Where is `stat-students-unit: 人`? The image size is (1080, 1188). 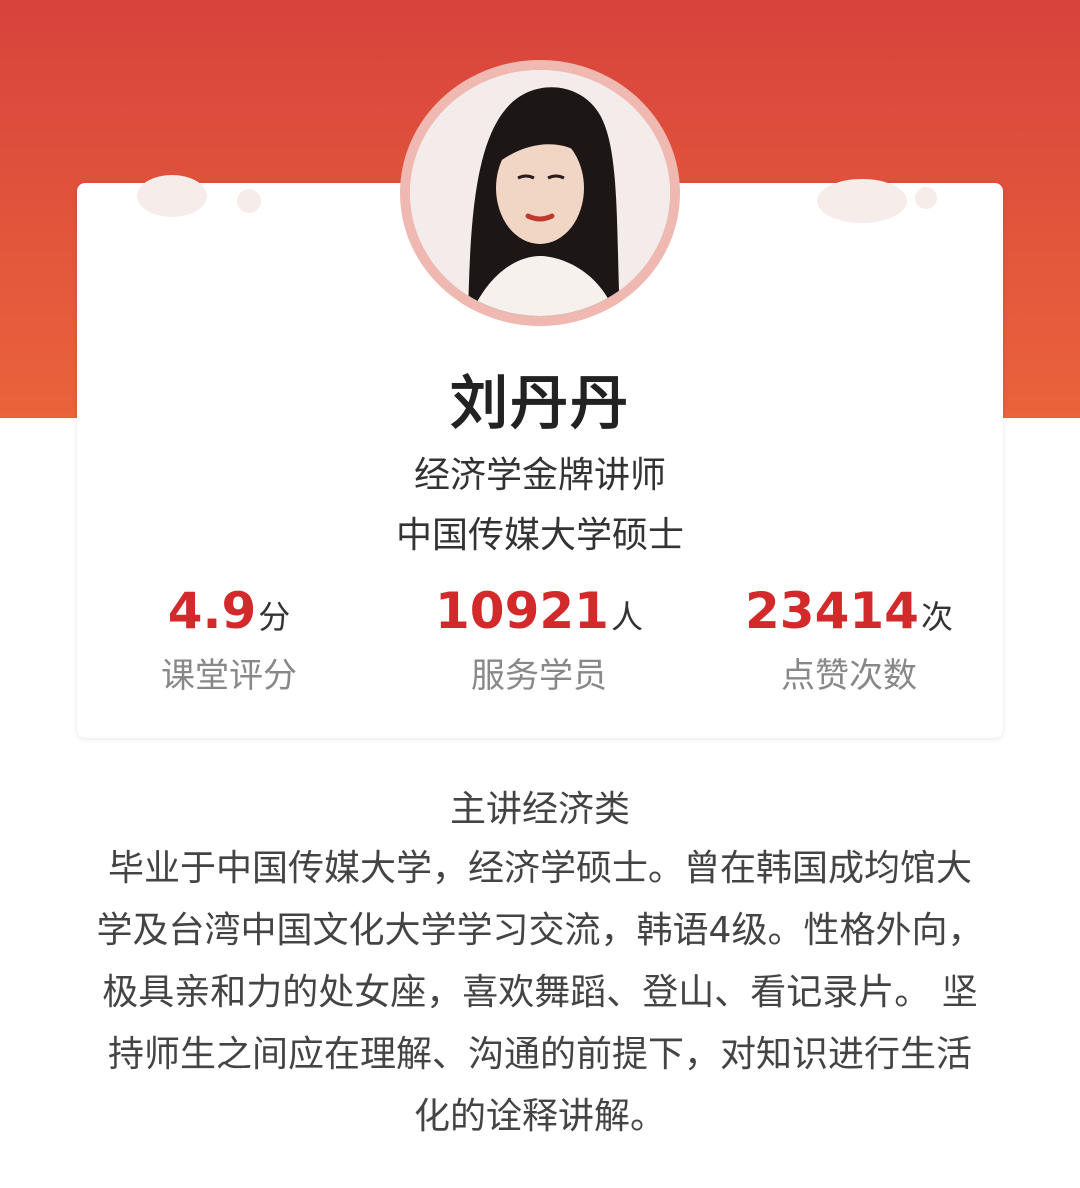 stat-students-unit: 人 is located at coordinates (626, 617).